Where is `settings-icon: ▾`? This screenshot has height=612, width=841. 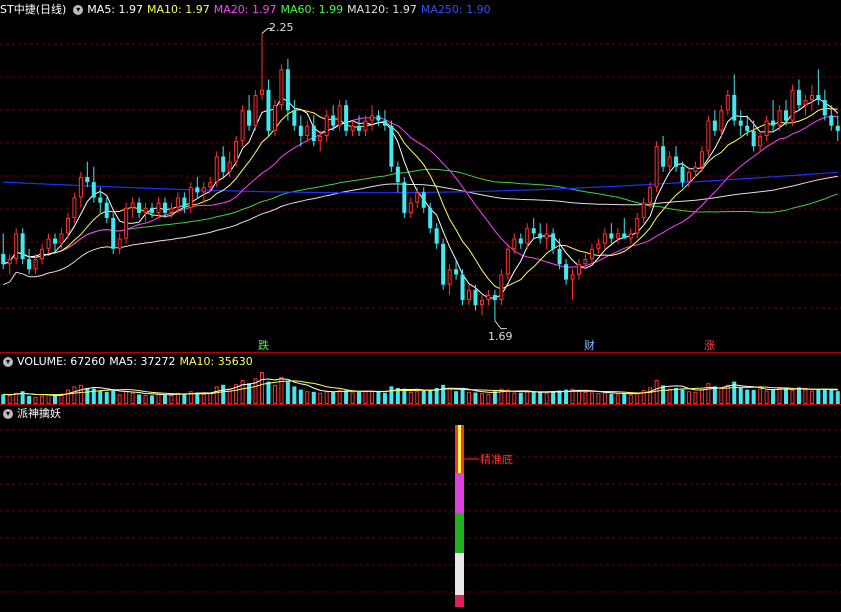 settings-icon: ▾ is located at coordinates (78, 10).